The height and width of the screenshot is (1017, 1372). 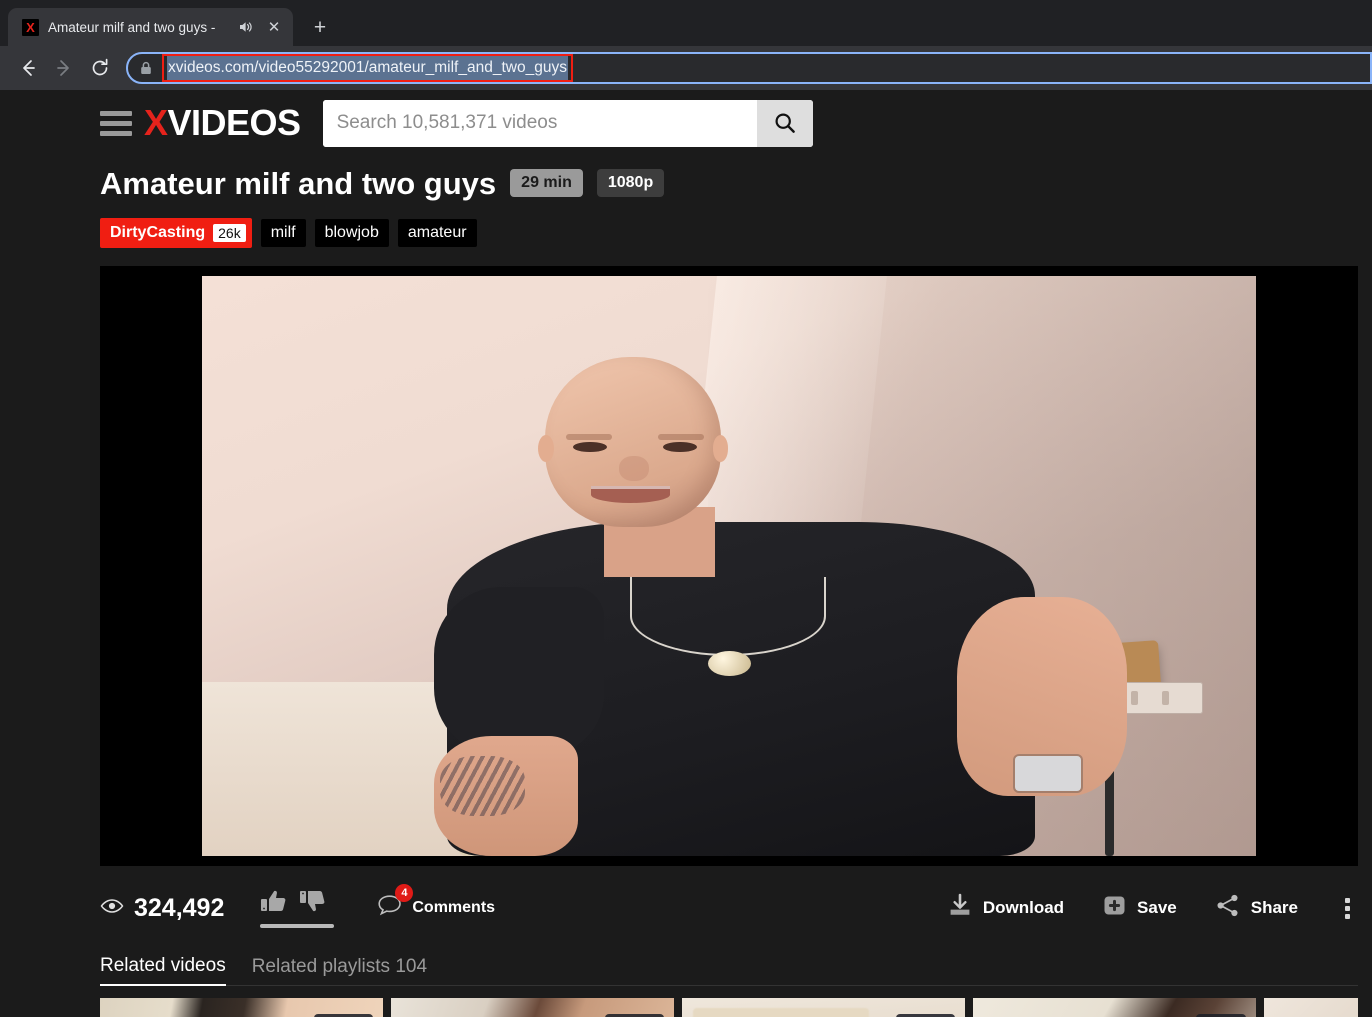 I want to click on video-title-row: Amateur milf and two guys 29 min 1080p, so click(x=729, y=183).